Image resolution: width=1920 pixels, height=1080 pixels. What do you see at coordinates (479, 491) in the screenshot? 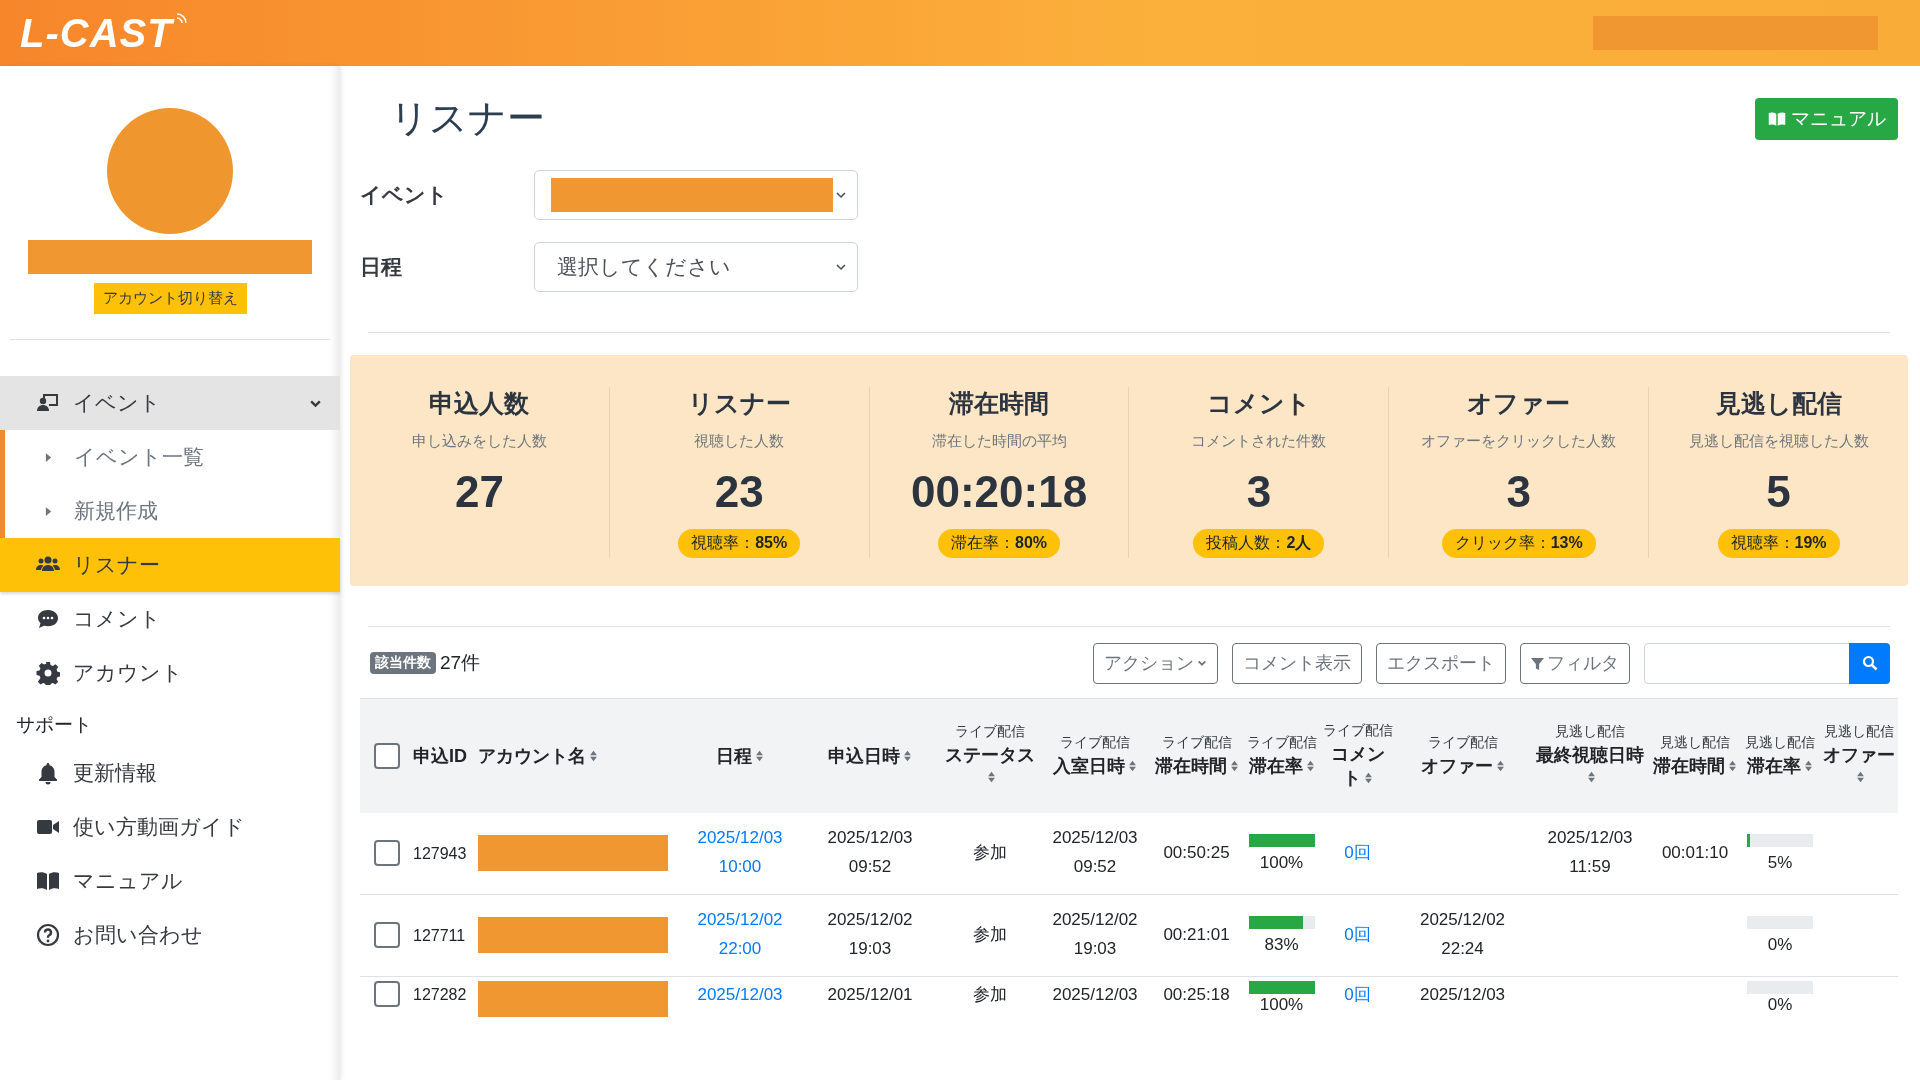
I see `stat-value: 27` at bounding box center [479, 491].